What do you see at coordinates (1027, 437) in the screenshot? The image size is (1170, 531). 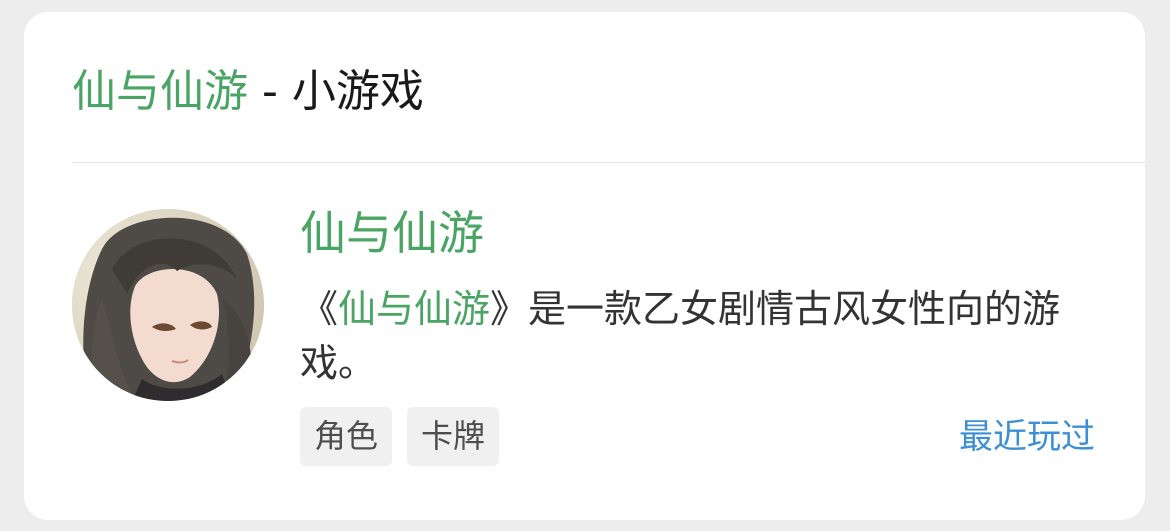 I see `recently-played-label: 最近玩过` at bounding box center [1027, 437].